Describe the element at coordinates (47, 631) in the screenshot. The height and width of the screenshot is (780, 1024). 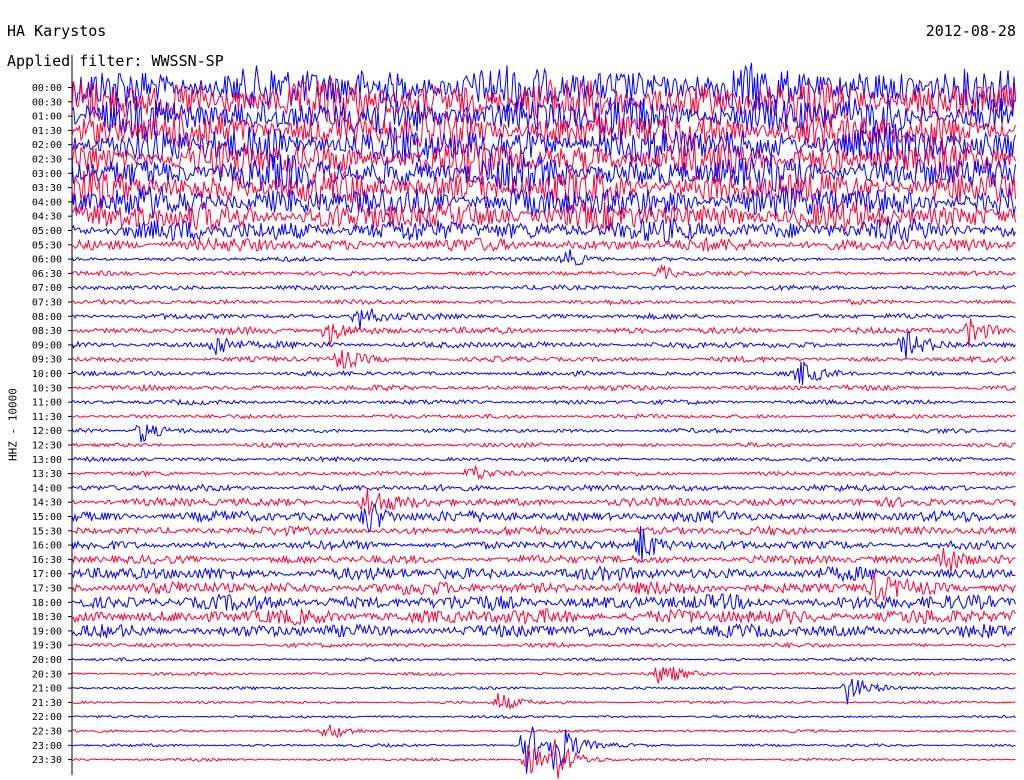
I see `row-label: 19:00` at that location.